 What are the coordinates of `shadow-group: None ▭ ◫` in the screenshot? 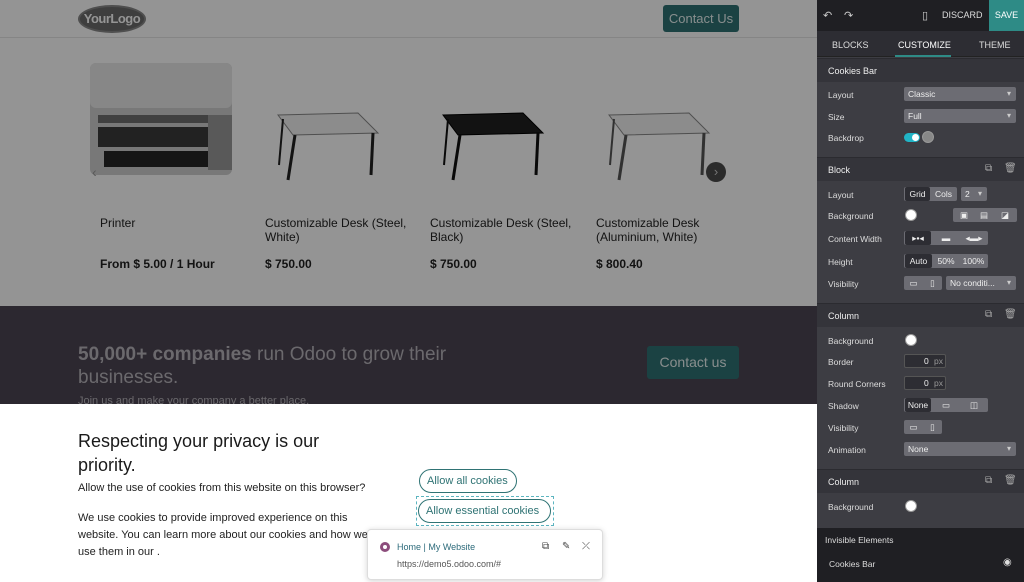 It's located at (946, 405).